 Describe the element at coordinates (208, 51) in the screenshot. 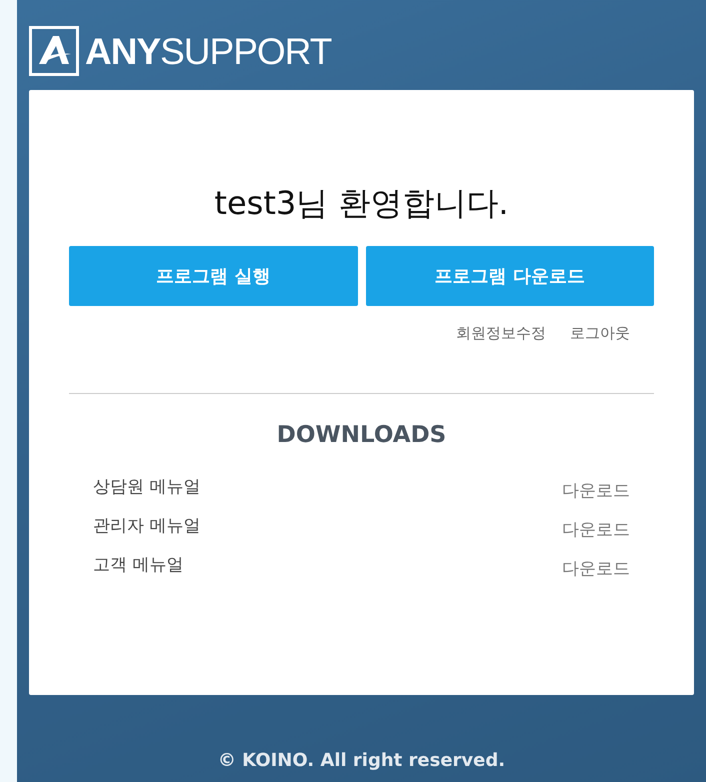

I see `logo-text: ANYSUPPORT` at that location.